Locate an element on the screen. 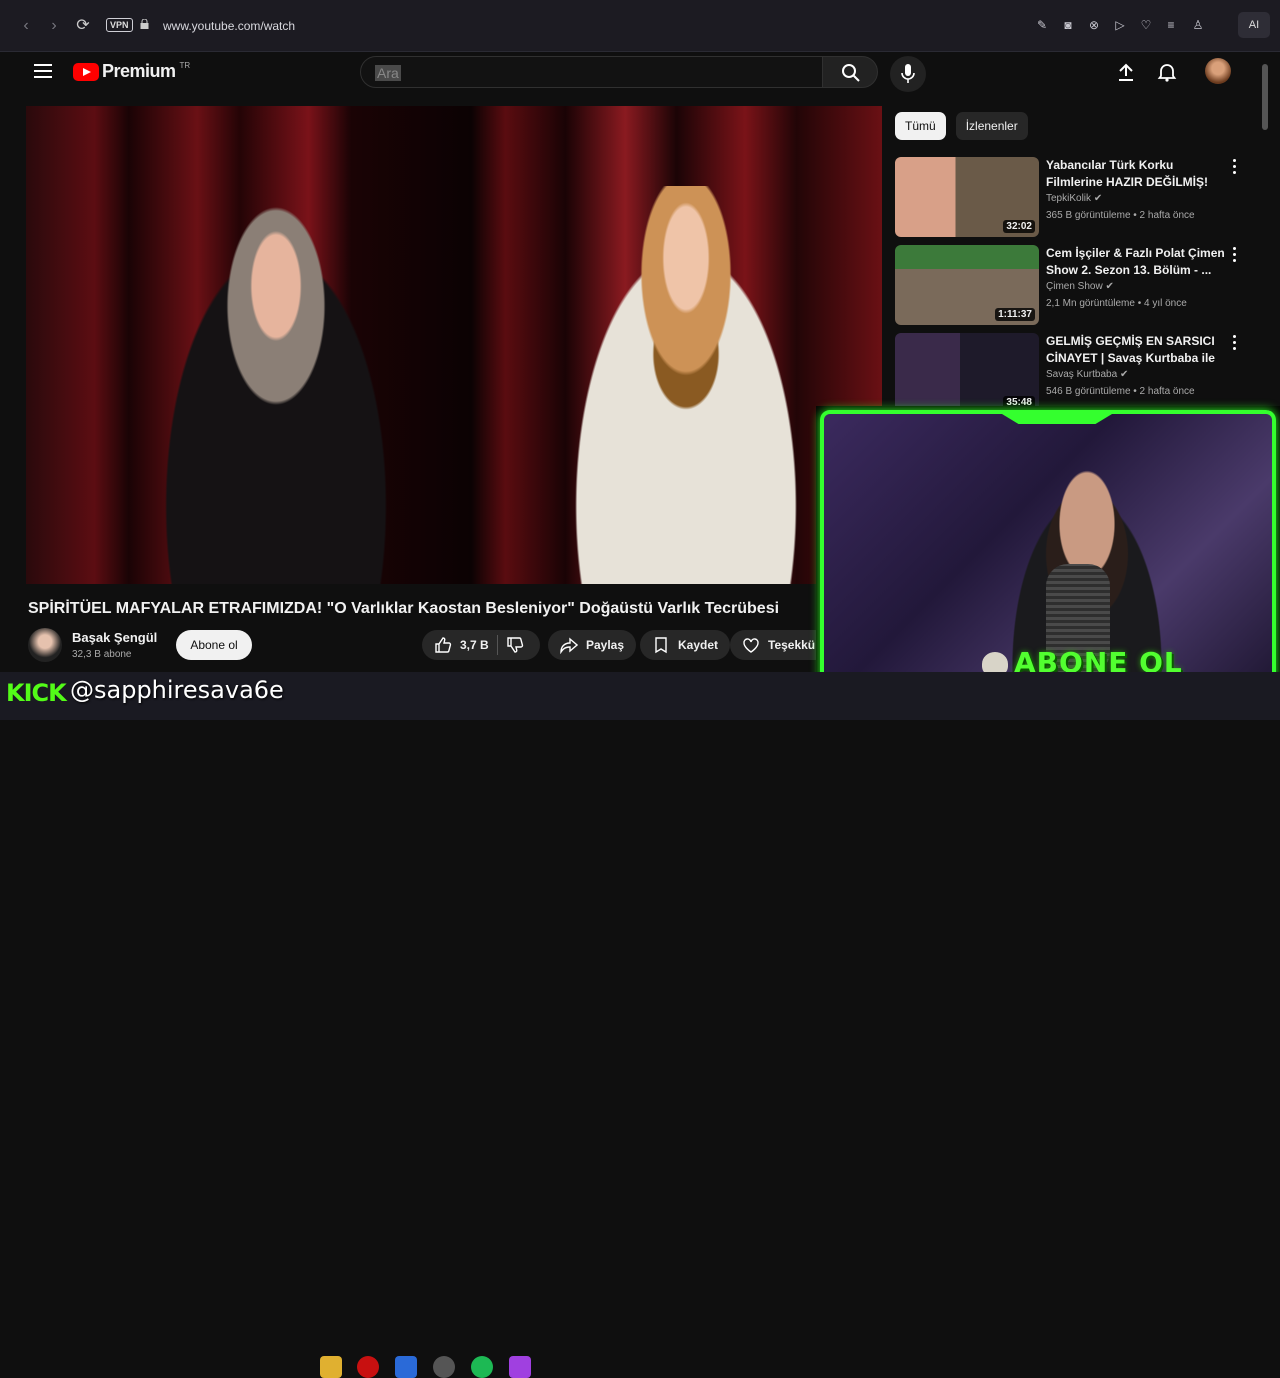 This screenshot has width=1280, height=1378. thanks-button: Teşekkü is located at coordinates (780, 645).